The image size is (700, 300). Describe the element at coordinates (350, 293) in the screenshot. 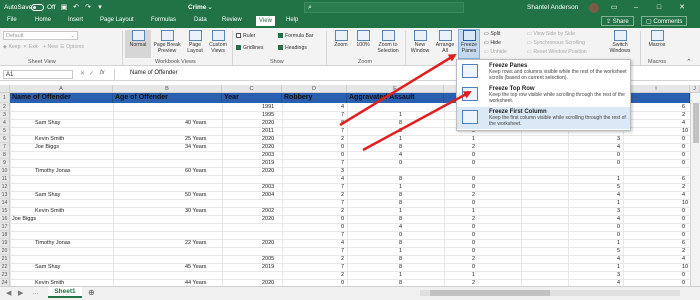

I see `sheet-tab-bar: ◀ ▶ … Sheet1 ⊕` at that location.